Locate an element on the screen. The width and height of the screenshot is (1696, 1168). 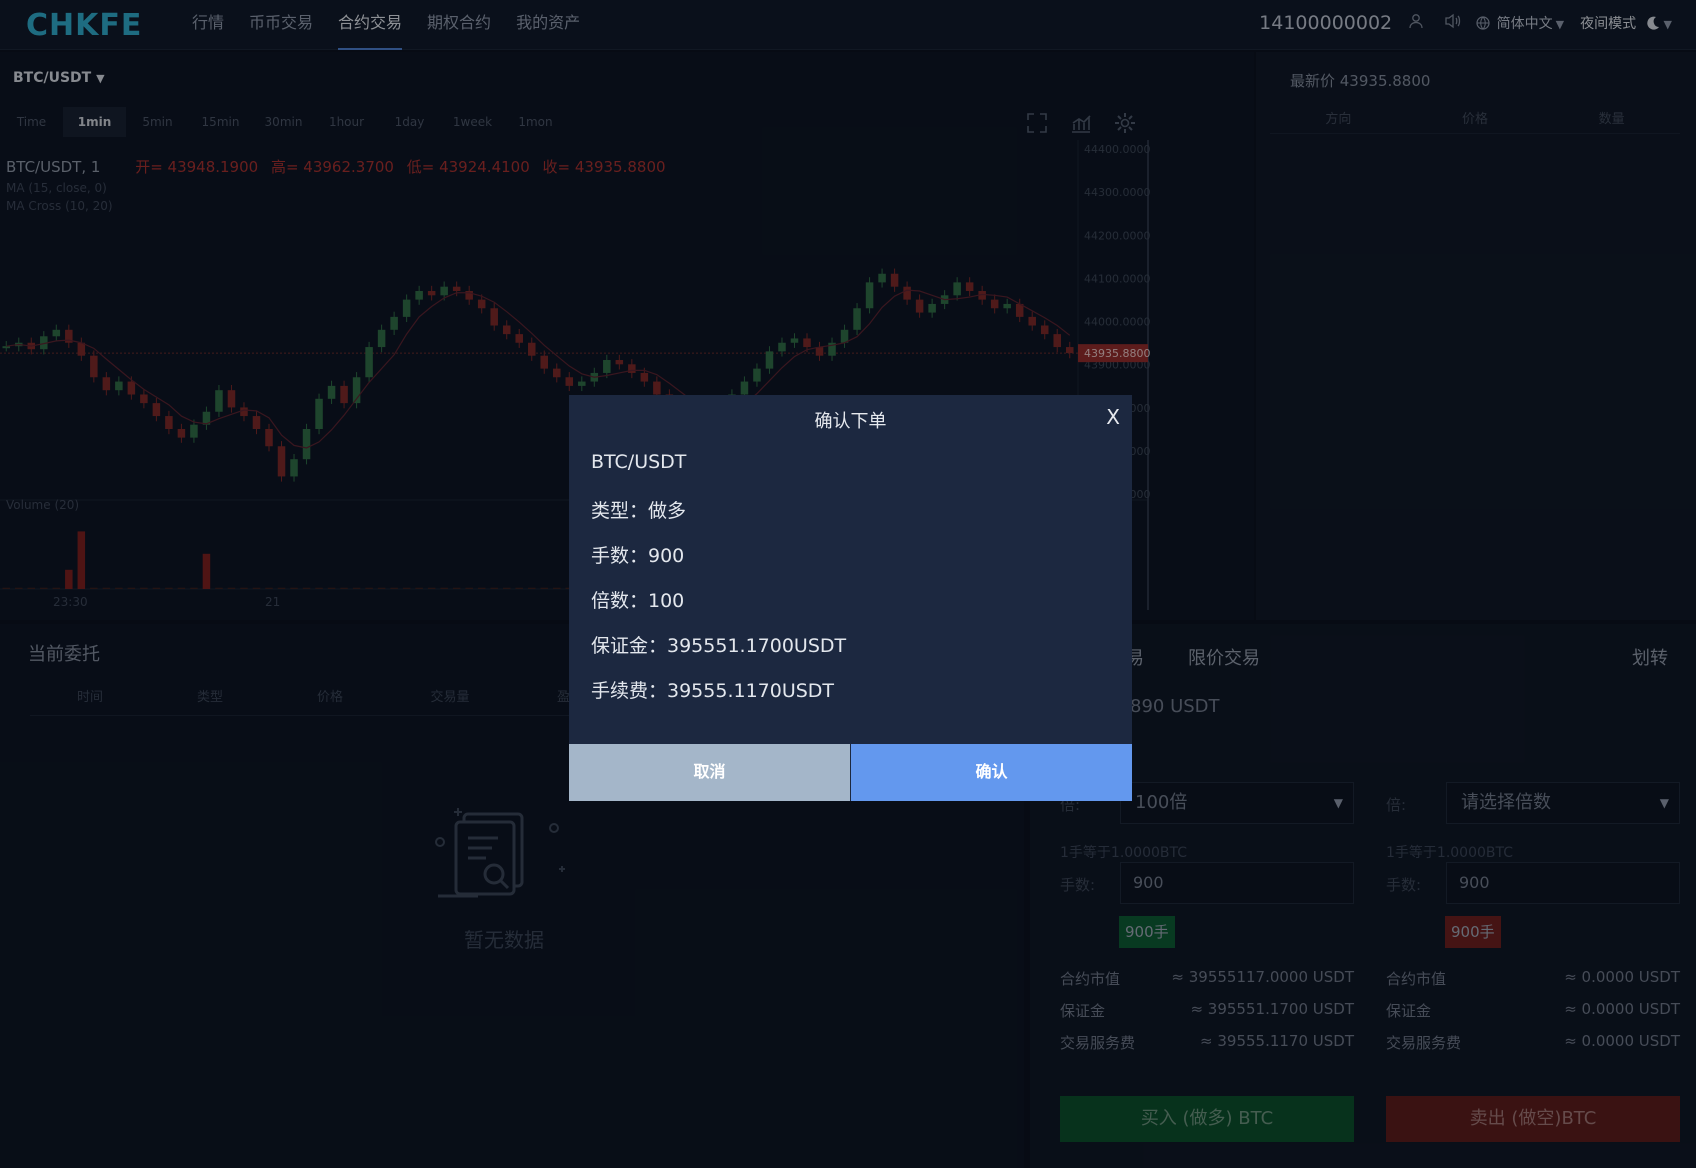
order-symbol: BTC/USDT is located at coordinates (639, 462).